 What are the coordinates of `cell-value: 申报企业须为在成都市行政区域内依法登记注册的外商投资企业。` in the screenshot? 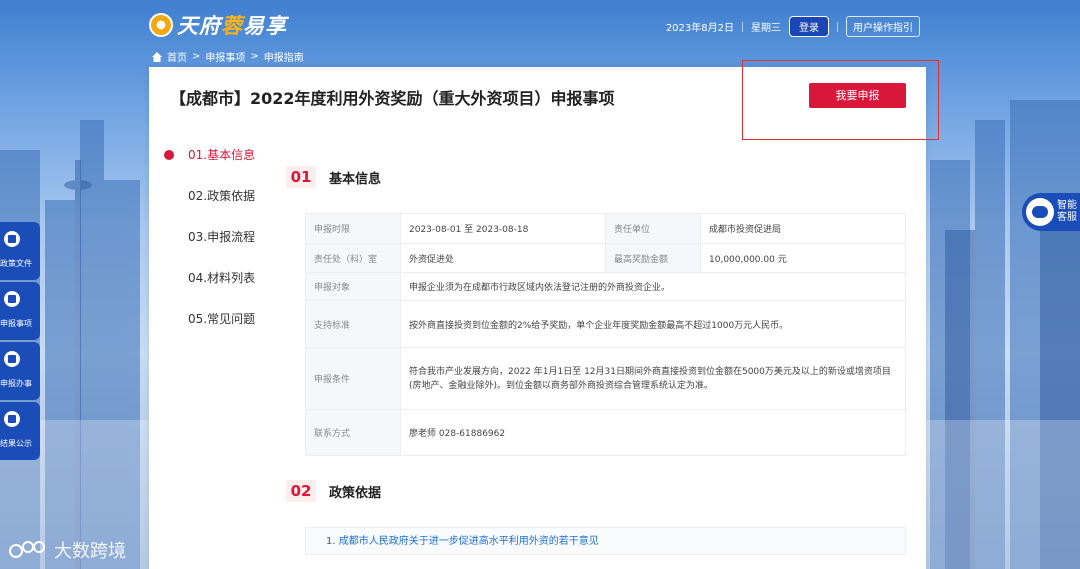 It's located at (653, 286).